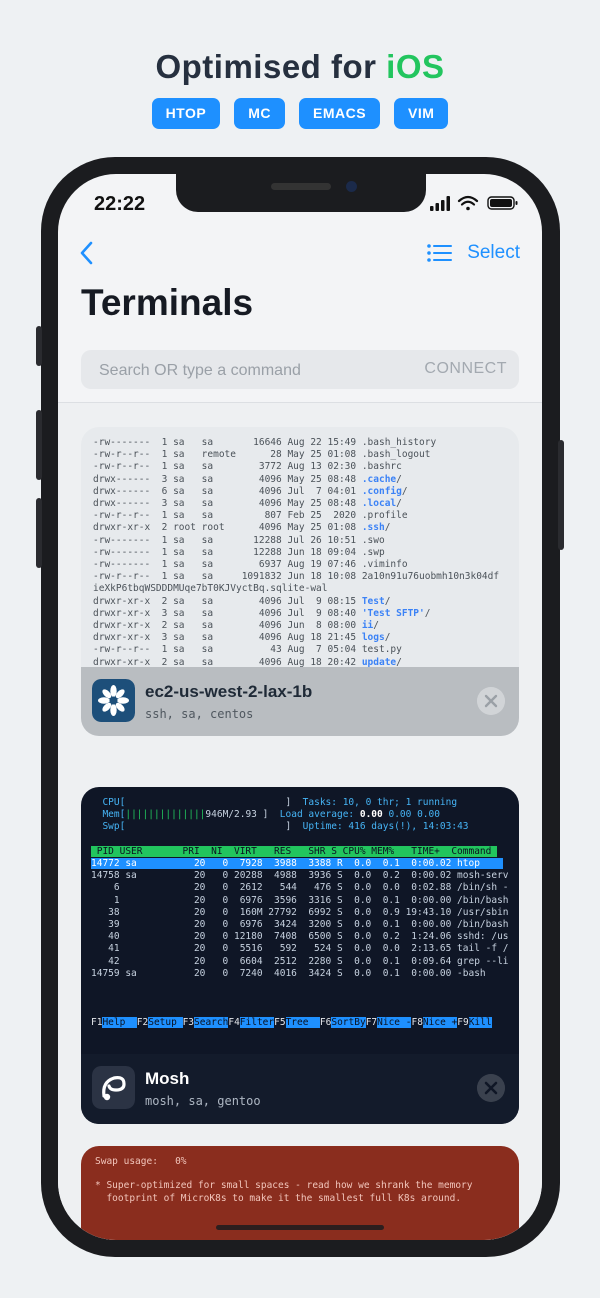 Image resolution: width=600 pixels, height=1298 pixels. What do you see at coordinates (227, 577) in the screenshot?
I see `ls-meta: -rw-r--r-- 1 sa sa 1091832 Jun 18 10:08` at bounding box center [227, 577].